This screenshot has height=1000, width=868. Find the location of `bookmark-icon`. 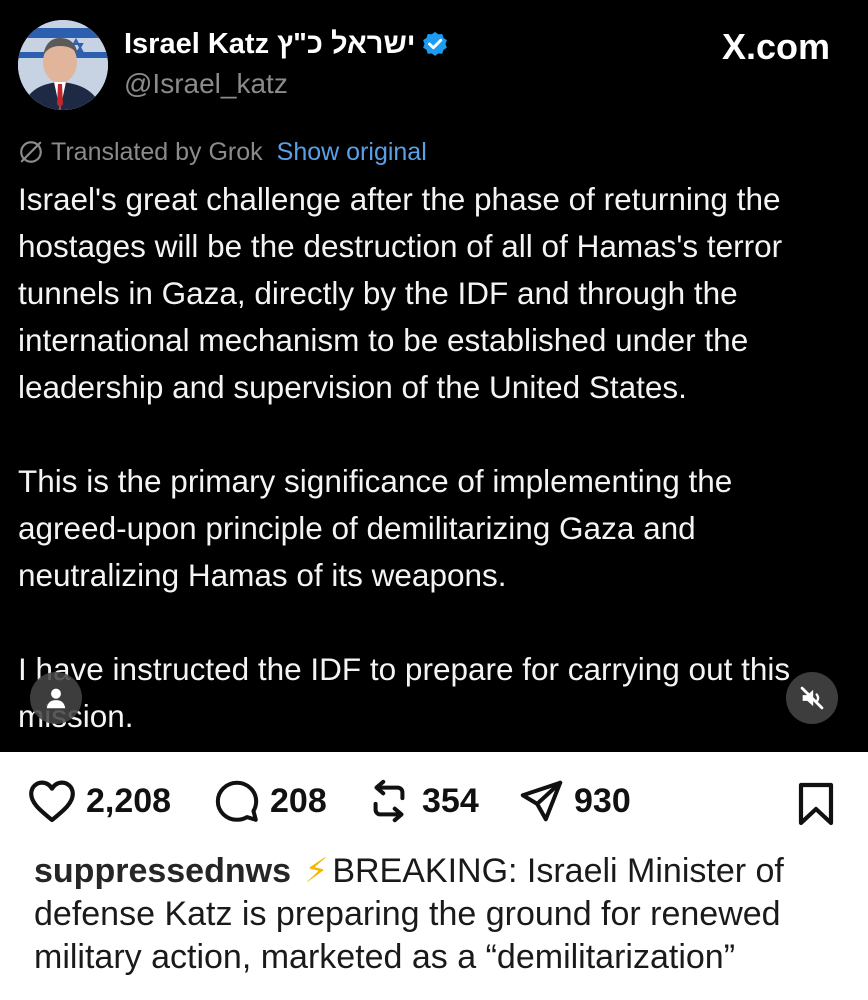

bookmark-icon is located at coordinates (816, 804).